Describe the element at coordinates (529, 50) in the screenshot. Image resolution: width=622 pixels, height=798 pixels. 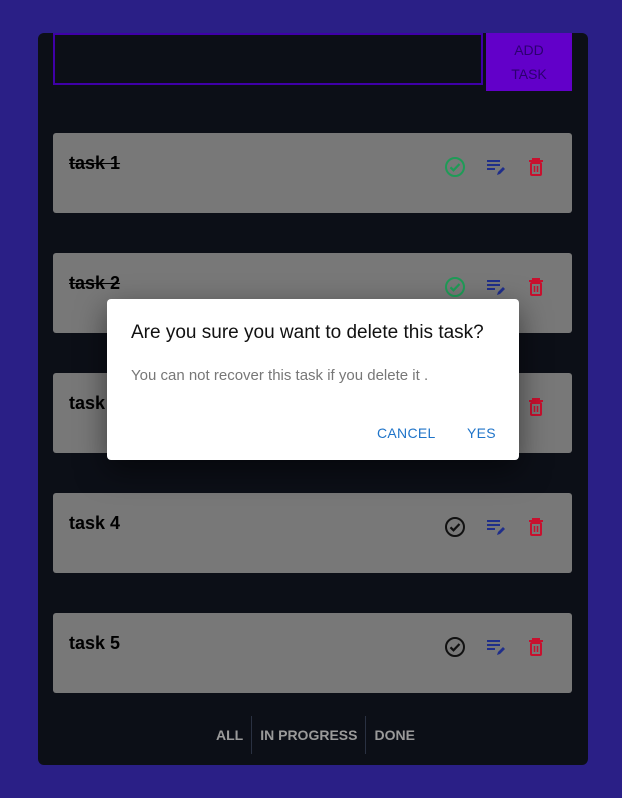
I see `add-task-label-line1: ADD` at that location.